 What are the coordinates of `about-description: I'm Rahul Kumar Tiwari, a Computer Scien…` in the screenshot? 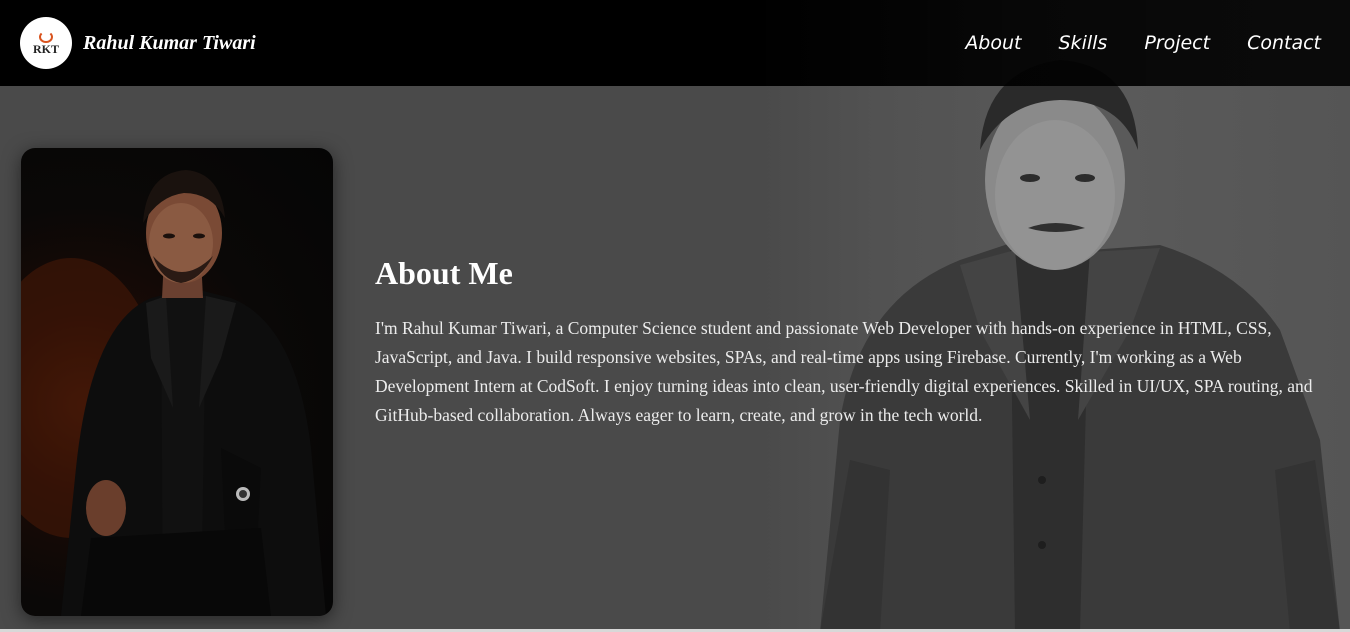 It's located at (844, 371).